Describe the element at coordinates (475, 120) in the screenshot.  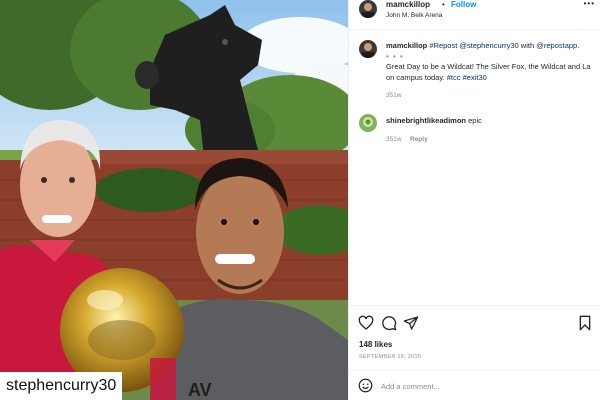
I see `comment-text: epic` at that location.